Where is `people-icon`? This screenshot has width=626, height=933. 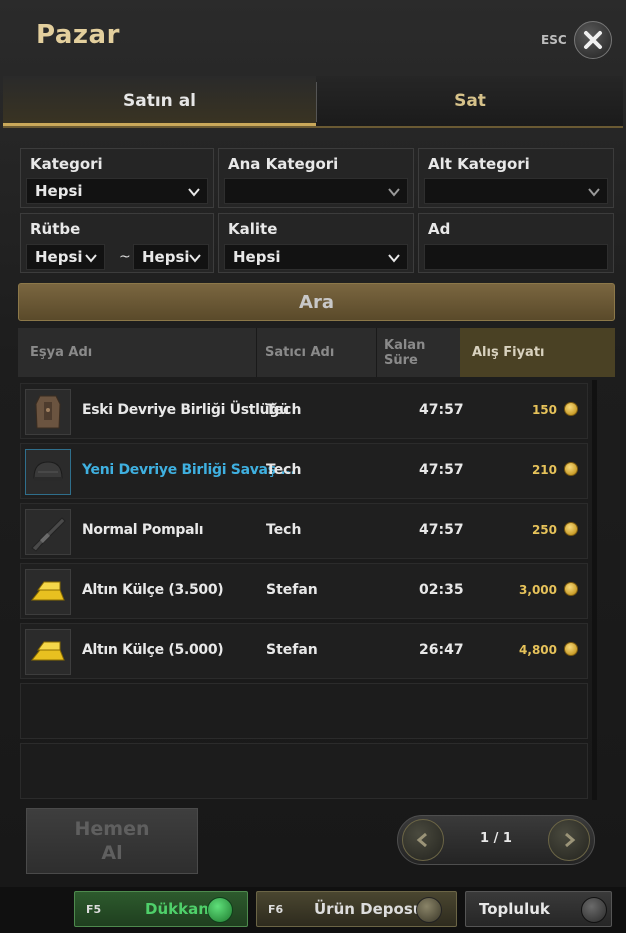
people-icon is located at coordinates (594, 910).